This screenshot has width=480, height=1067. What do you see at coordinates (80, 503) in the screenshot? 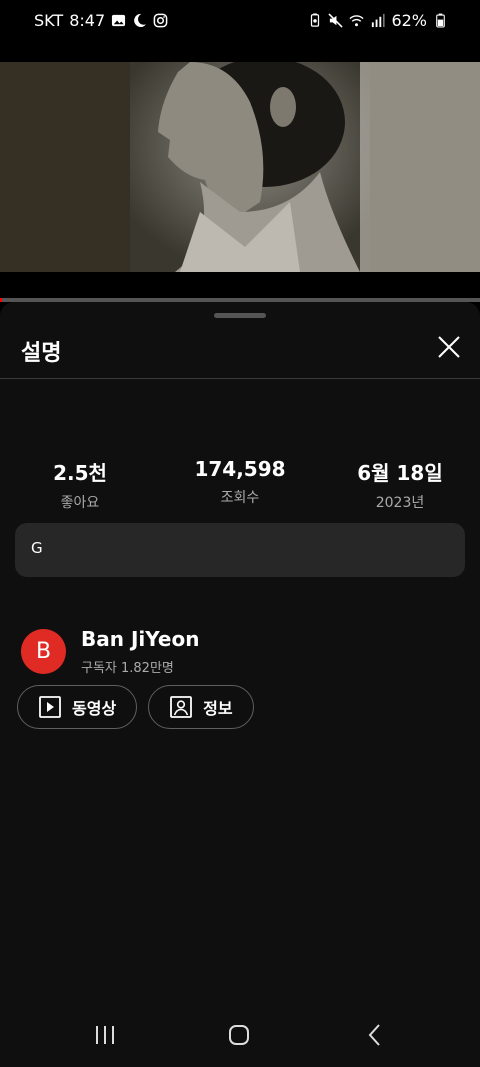
I see `likes-label: 좋아요` at bounding box center [80, 503].